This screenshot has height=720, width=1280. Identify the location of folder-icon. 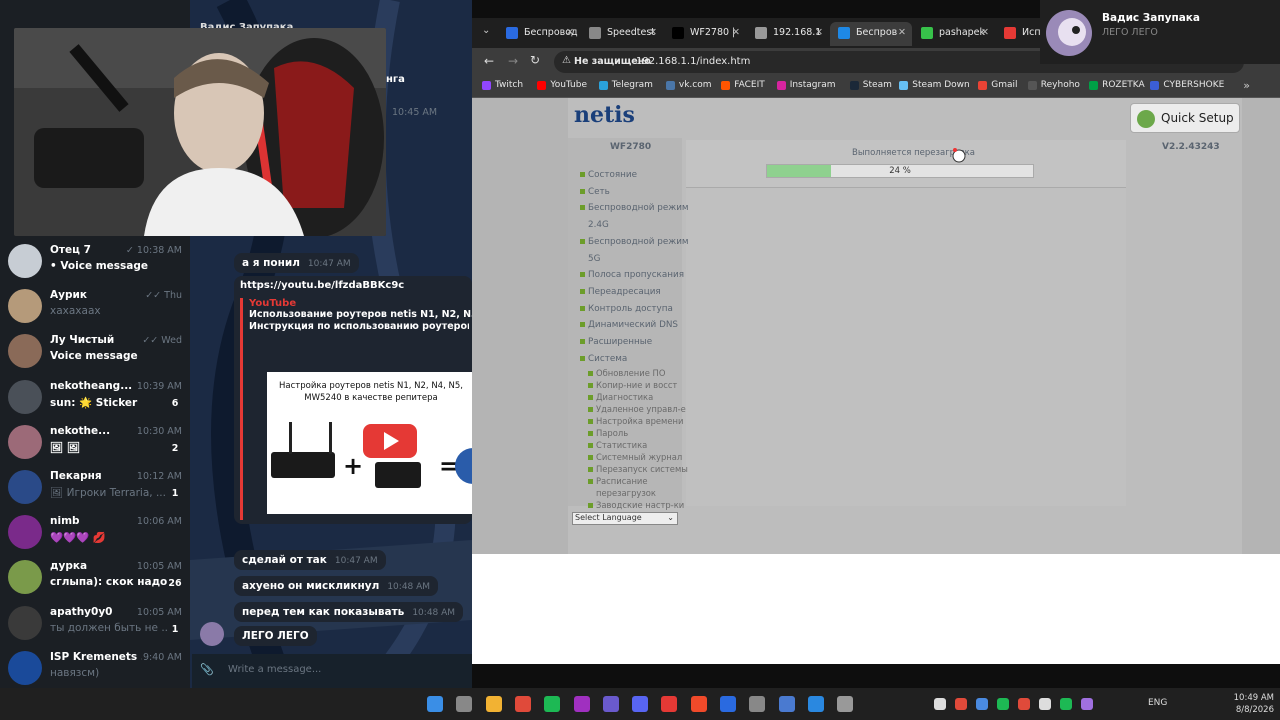
(493, 704).